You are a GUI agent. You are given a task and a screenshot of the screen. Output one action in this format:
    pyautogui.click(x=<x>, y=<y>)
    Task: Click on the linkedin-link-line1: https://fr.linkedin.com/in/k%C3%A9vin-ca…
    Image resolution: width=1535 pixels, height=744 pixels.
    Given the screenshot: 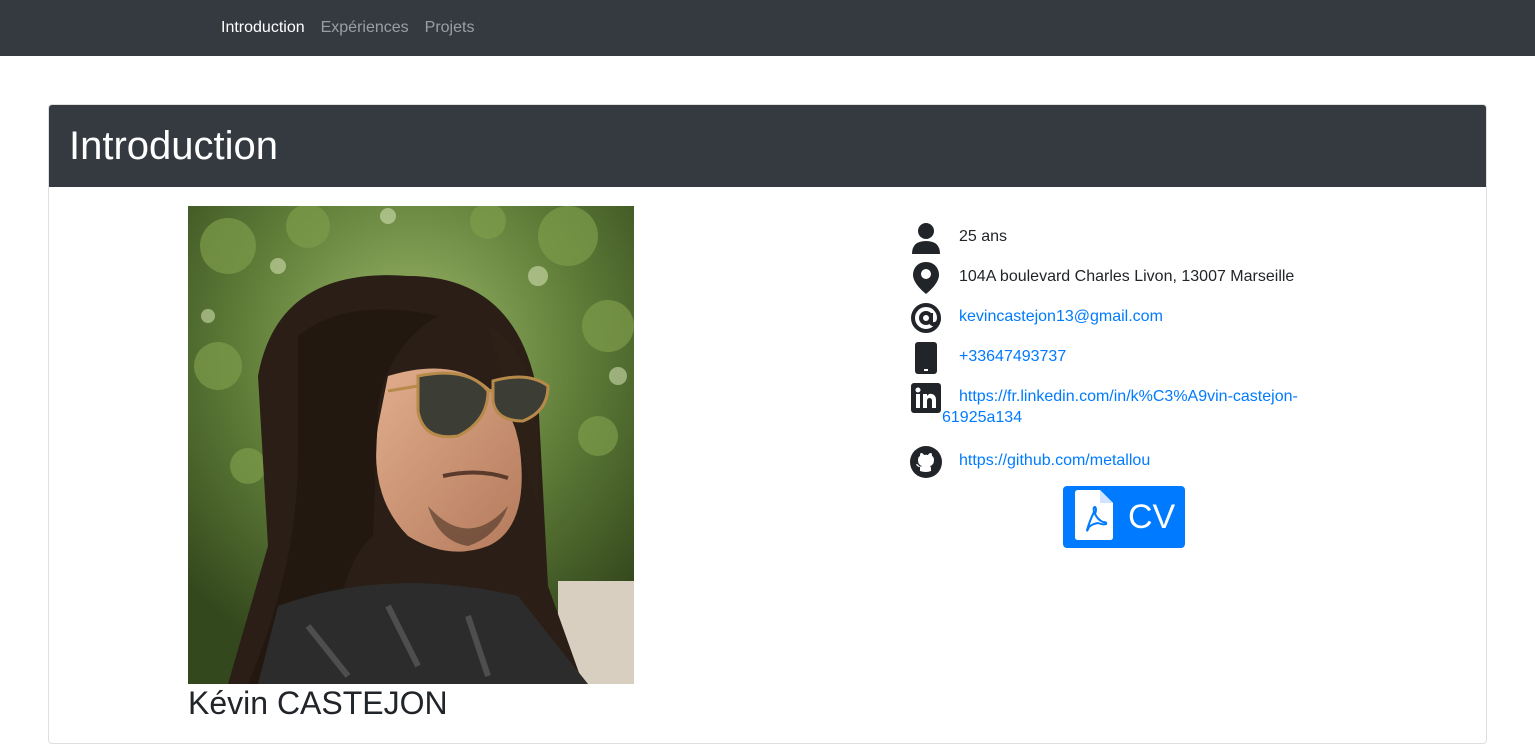 What is the action you would take?
    pyautogui.click(x=1120, y=395)
    